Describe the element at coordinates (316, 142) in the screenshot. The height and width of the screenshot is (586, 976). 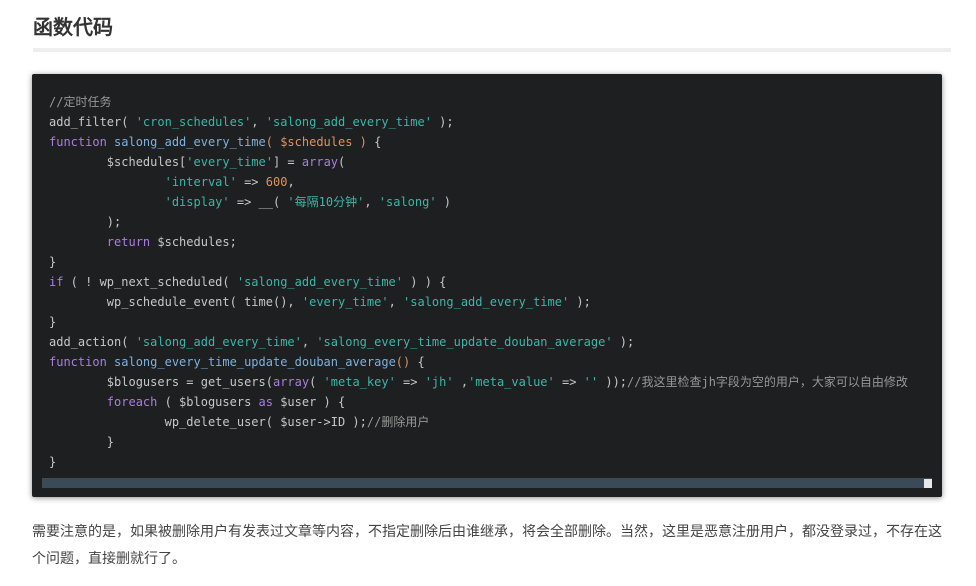
I see `code-token: $schedules` at that location.